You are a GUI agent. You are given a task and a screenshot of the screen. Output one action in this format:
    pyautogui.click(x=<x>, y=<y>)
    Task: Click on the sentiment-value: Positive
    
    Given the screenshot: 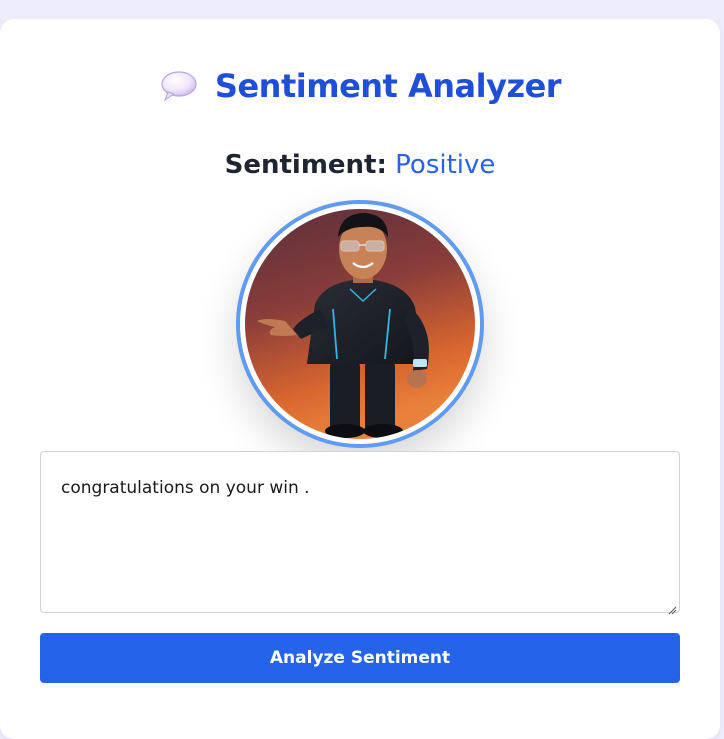 What is the action you would take?
    pyautogui.click(x=445, y=165)
    